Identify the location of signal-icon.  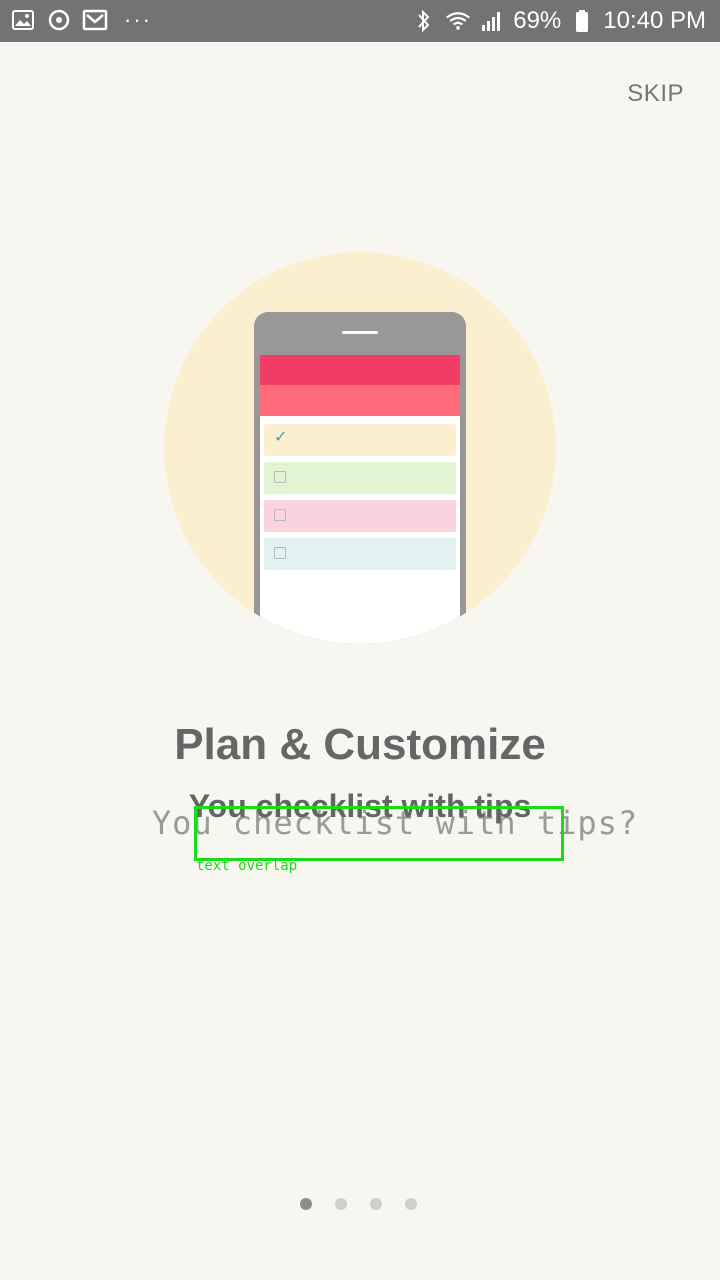
(492, 21).